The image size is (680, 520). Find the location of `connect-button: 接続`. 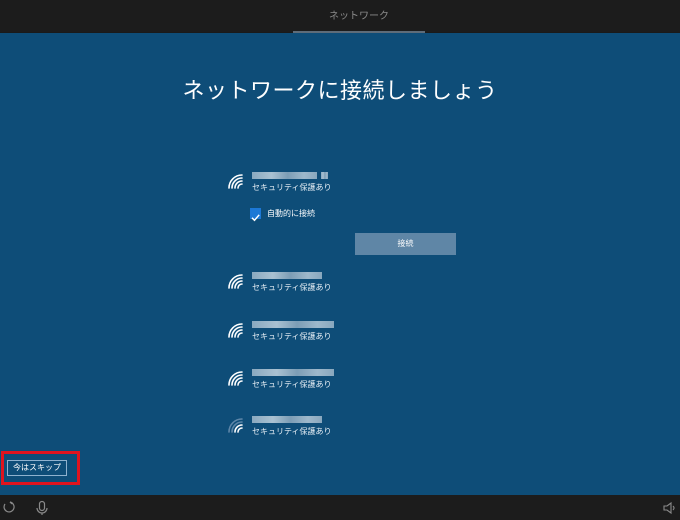

connect-button: 接続 is located at coordinates (405, 244).